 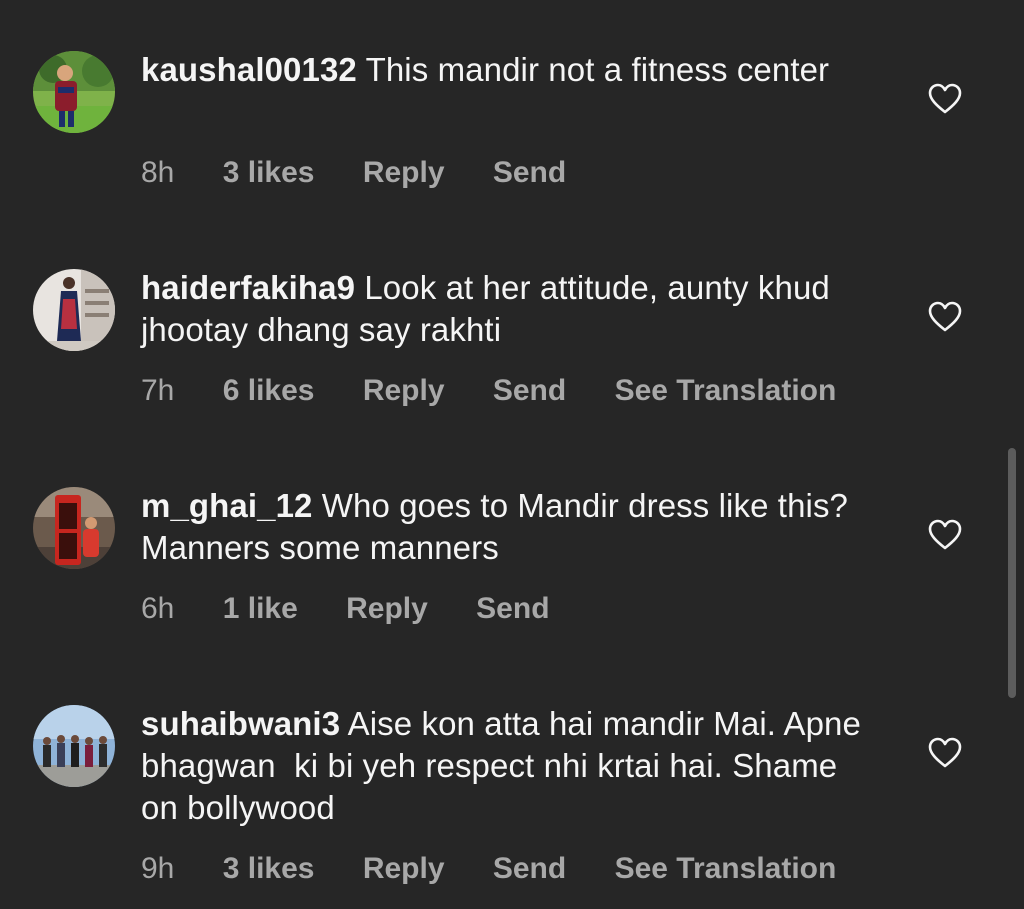 What do you see at coordinates (158, 172) in the screenshot?
I see `comment-timestamp: 8h` at bounding box center [158, 172].